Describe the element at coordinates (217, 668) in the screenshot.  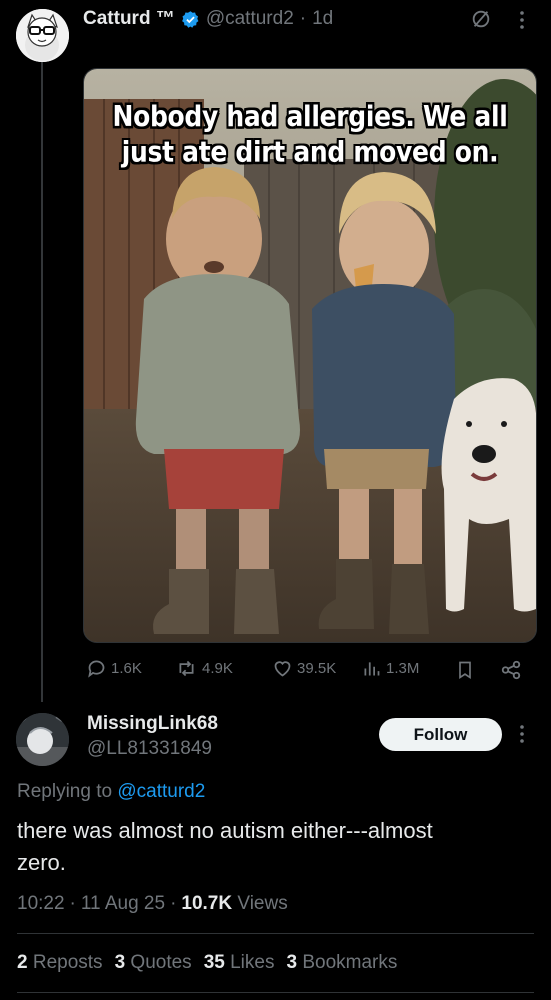
I see `repost-count: 4.9K` at that location.